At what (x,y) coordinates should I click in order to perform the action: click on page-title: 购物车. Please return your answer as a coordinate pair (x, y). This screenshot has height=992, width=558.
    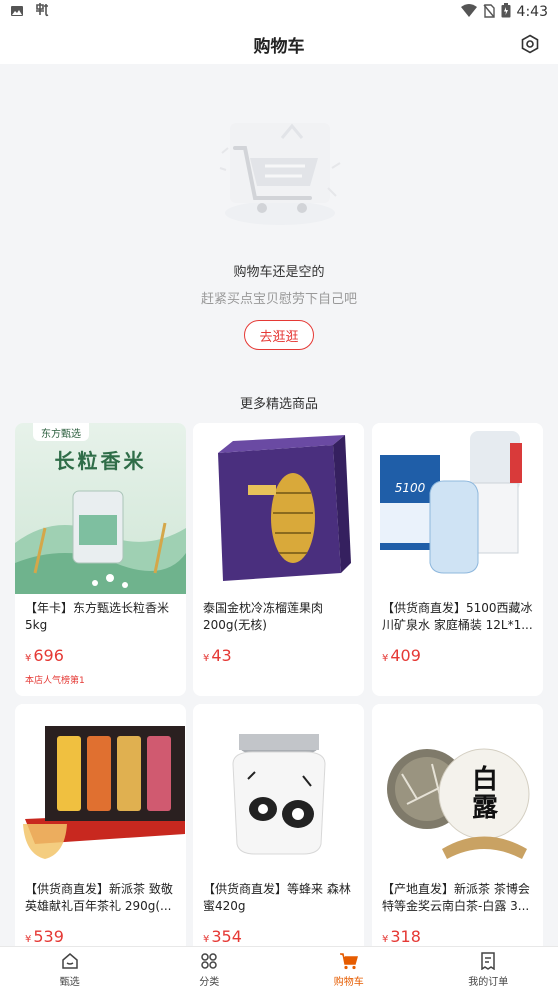
    Looking at the image, I should click on (279, 46).